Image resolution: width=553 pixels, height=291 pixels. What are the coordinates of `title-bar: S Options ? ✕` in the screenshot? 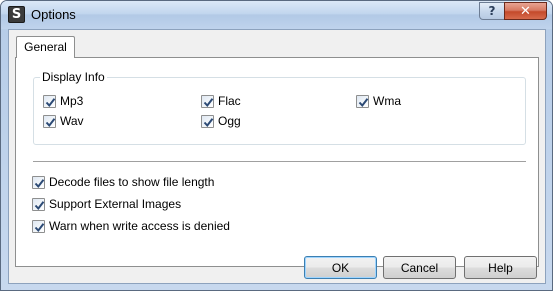 It's located at (276, 15).